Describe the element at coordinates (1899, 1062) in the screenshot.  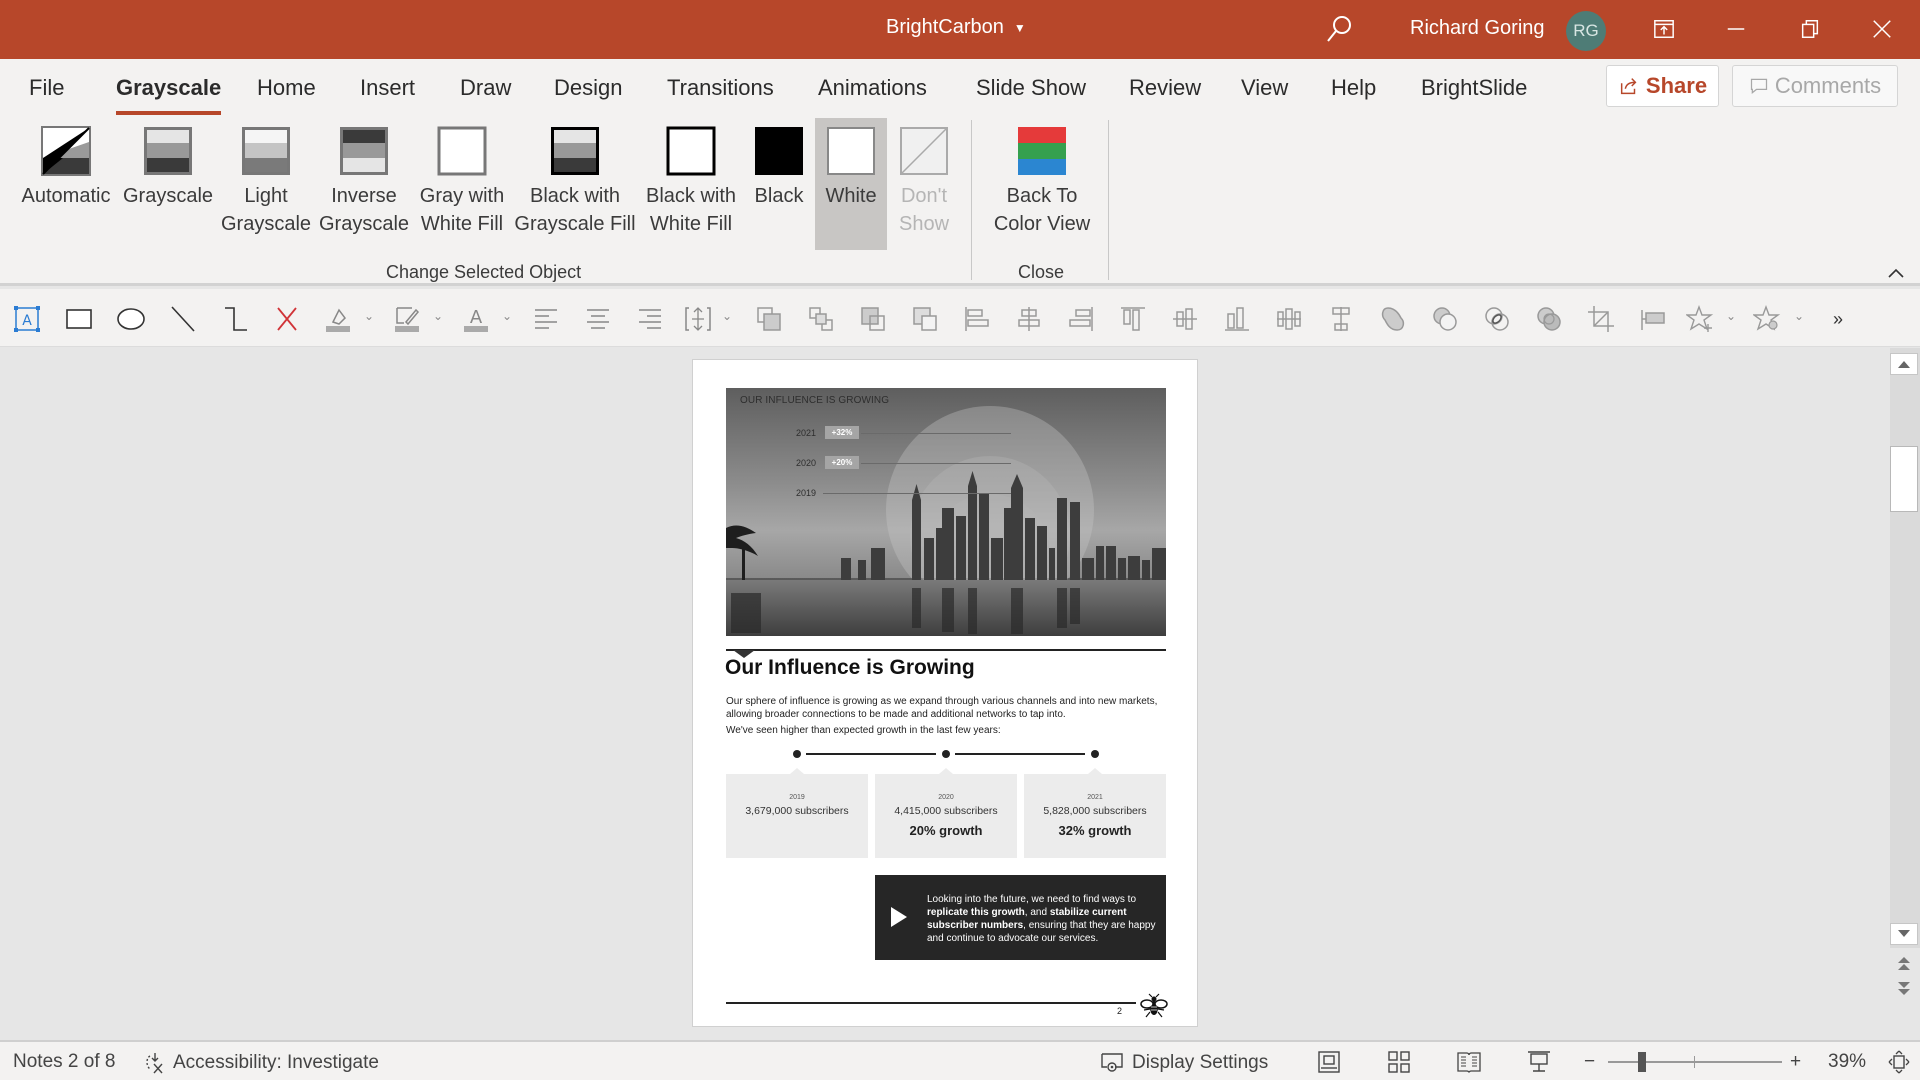
I see `fit-slide-to-window-icon` at that location.